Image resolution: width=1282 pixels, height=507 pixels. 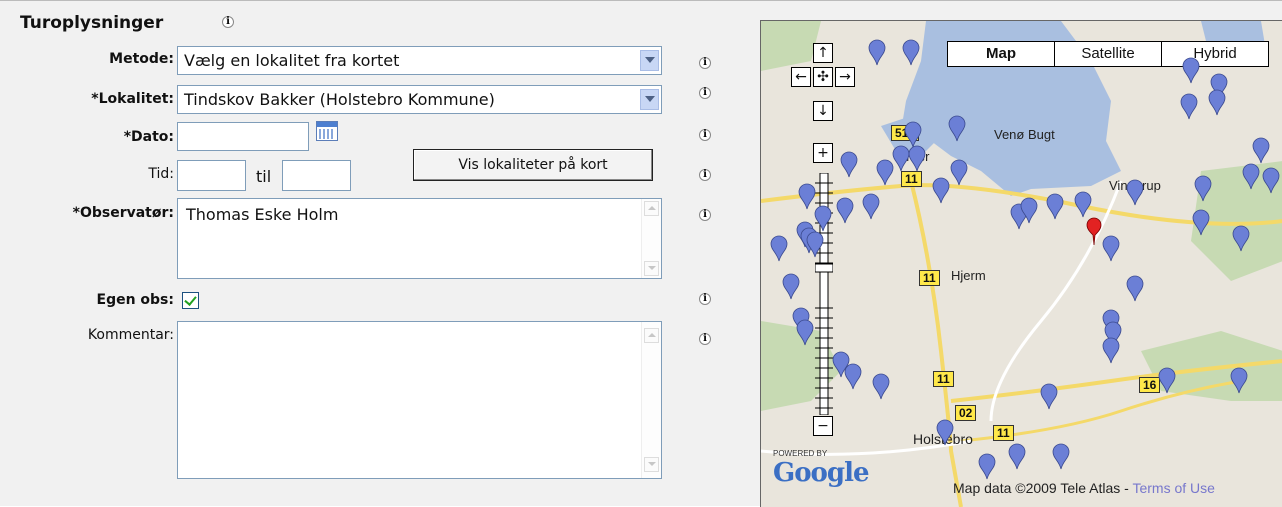 I want to click on map-label: Vinderup, so click(x=1135, y=185).